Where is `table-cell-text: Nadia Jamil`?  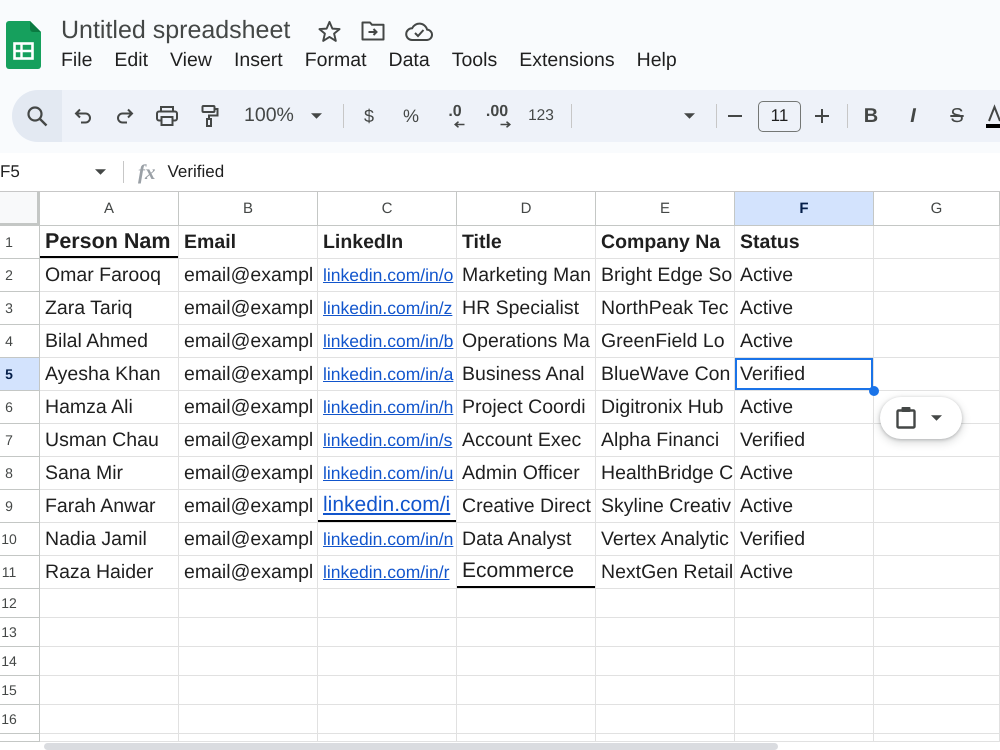 table-cell-text: Nadia Jamil is located at coordinates (96, 539).